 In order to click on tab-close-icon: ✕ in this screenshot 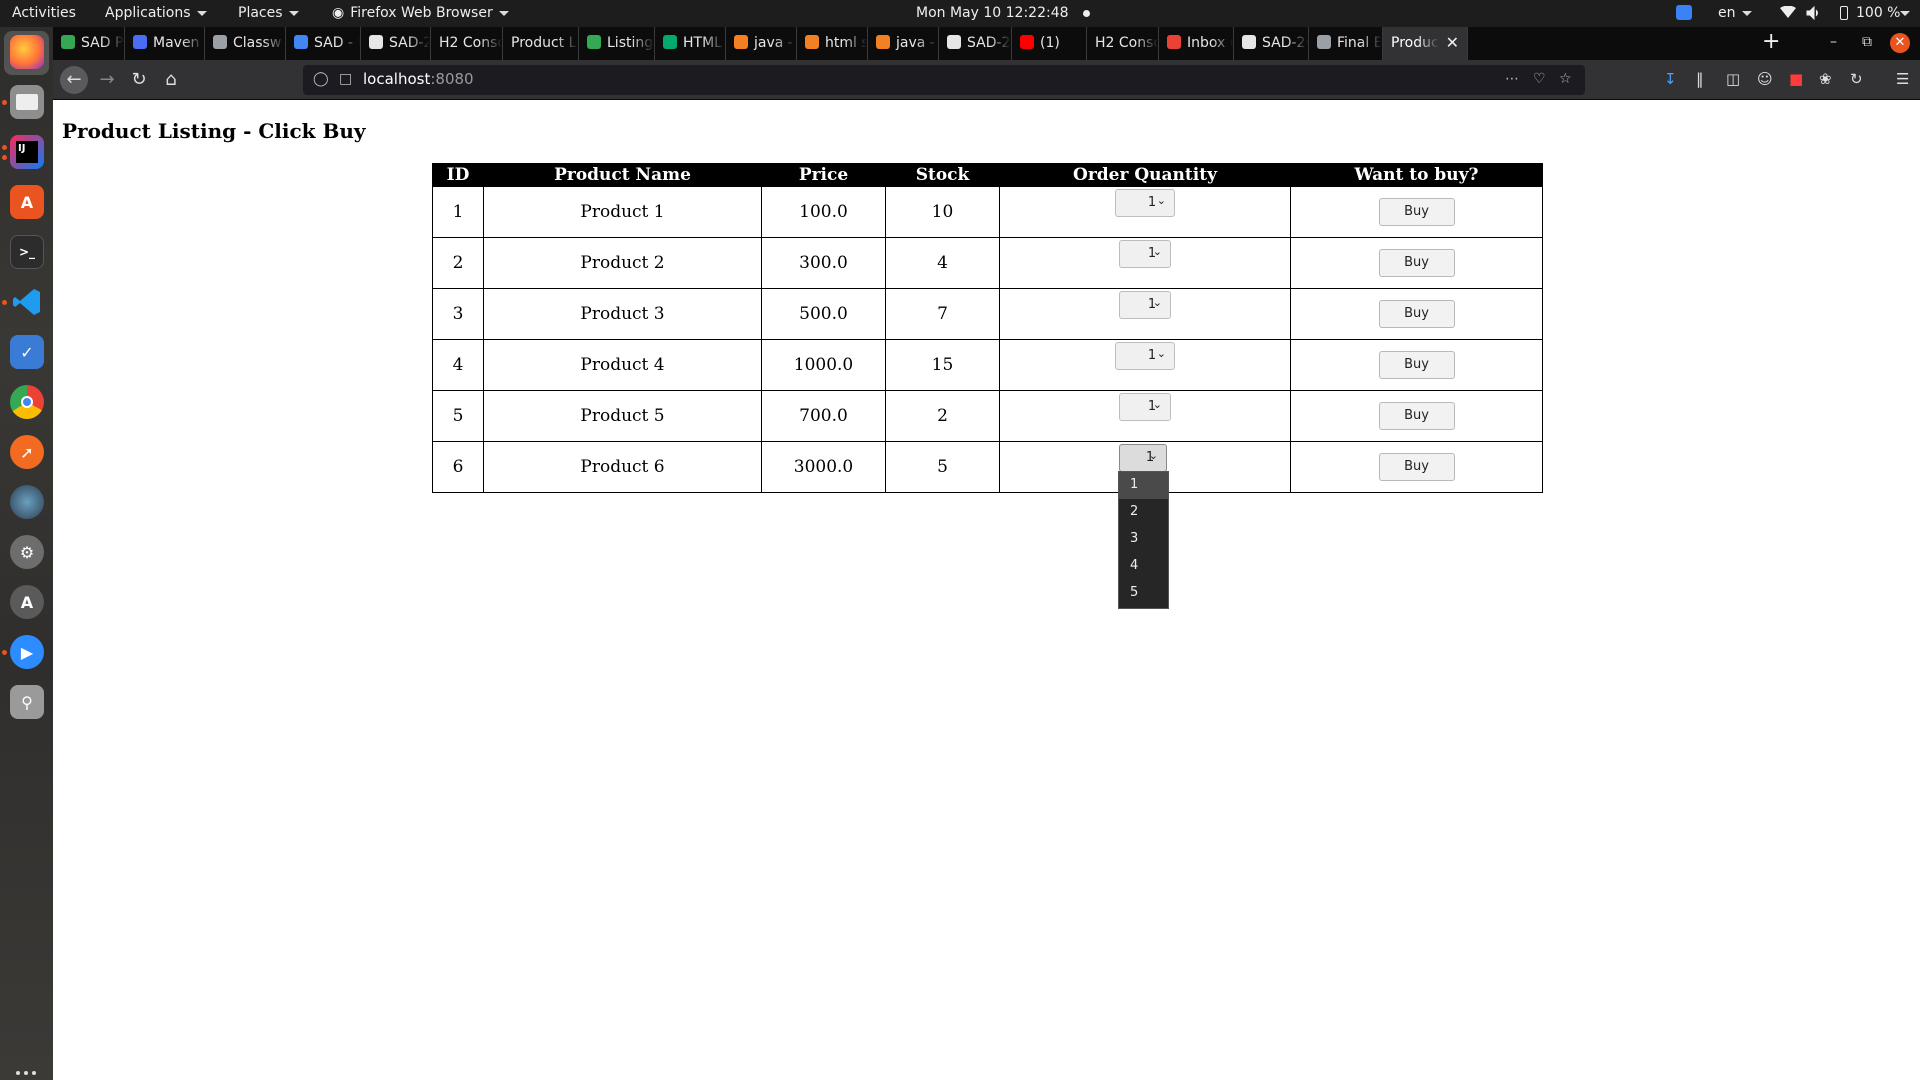, I will do `click(1452, 42)`.